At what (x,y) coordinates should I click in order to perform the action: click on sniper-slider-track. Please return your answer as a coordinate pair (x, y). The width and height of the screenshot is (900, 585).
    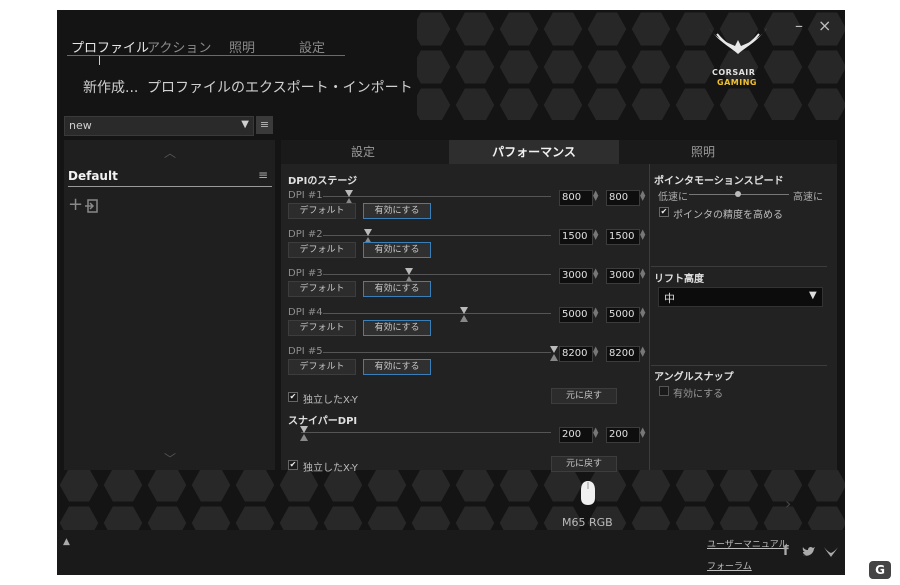
    Looking at the image, I should click on (426, 432).